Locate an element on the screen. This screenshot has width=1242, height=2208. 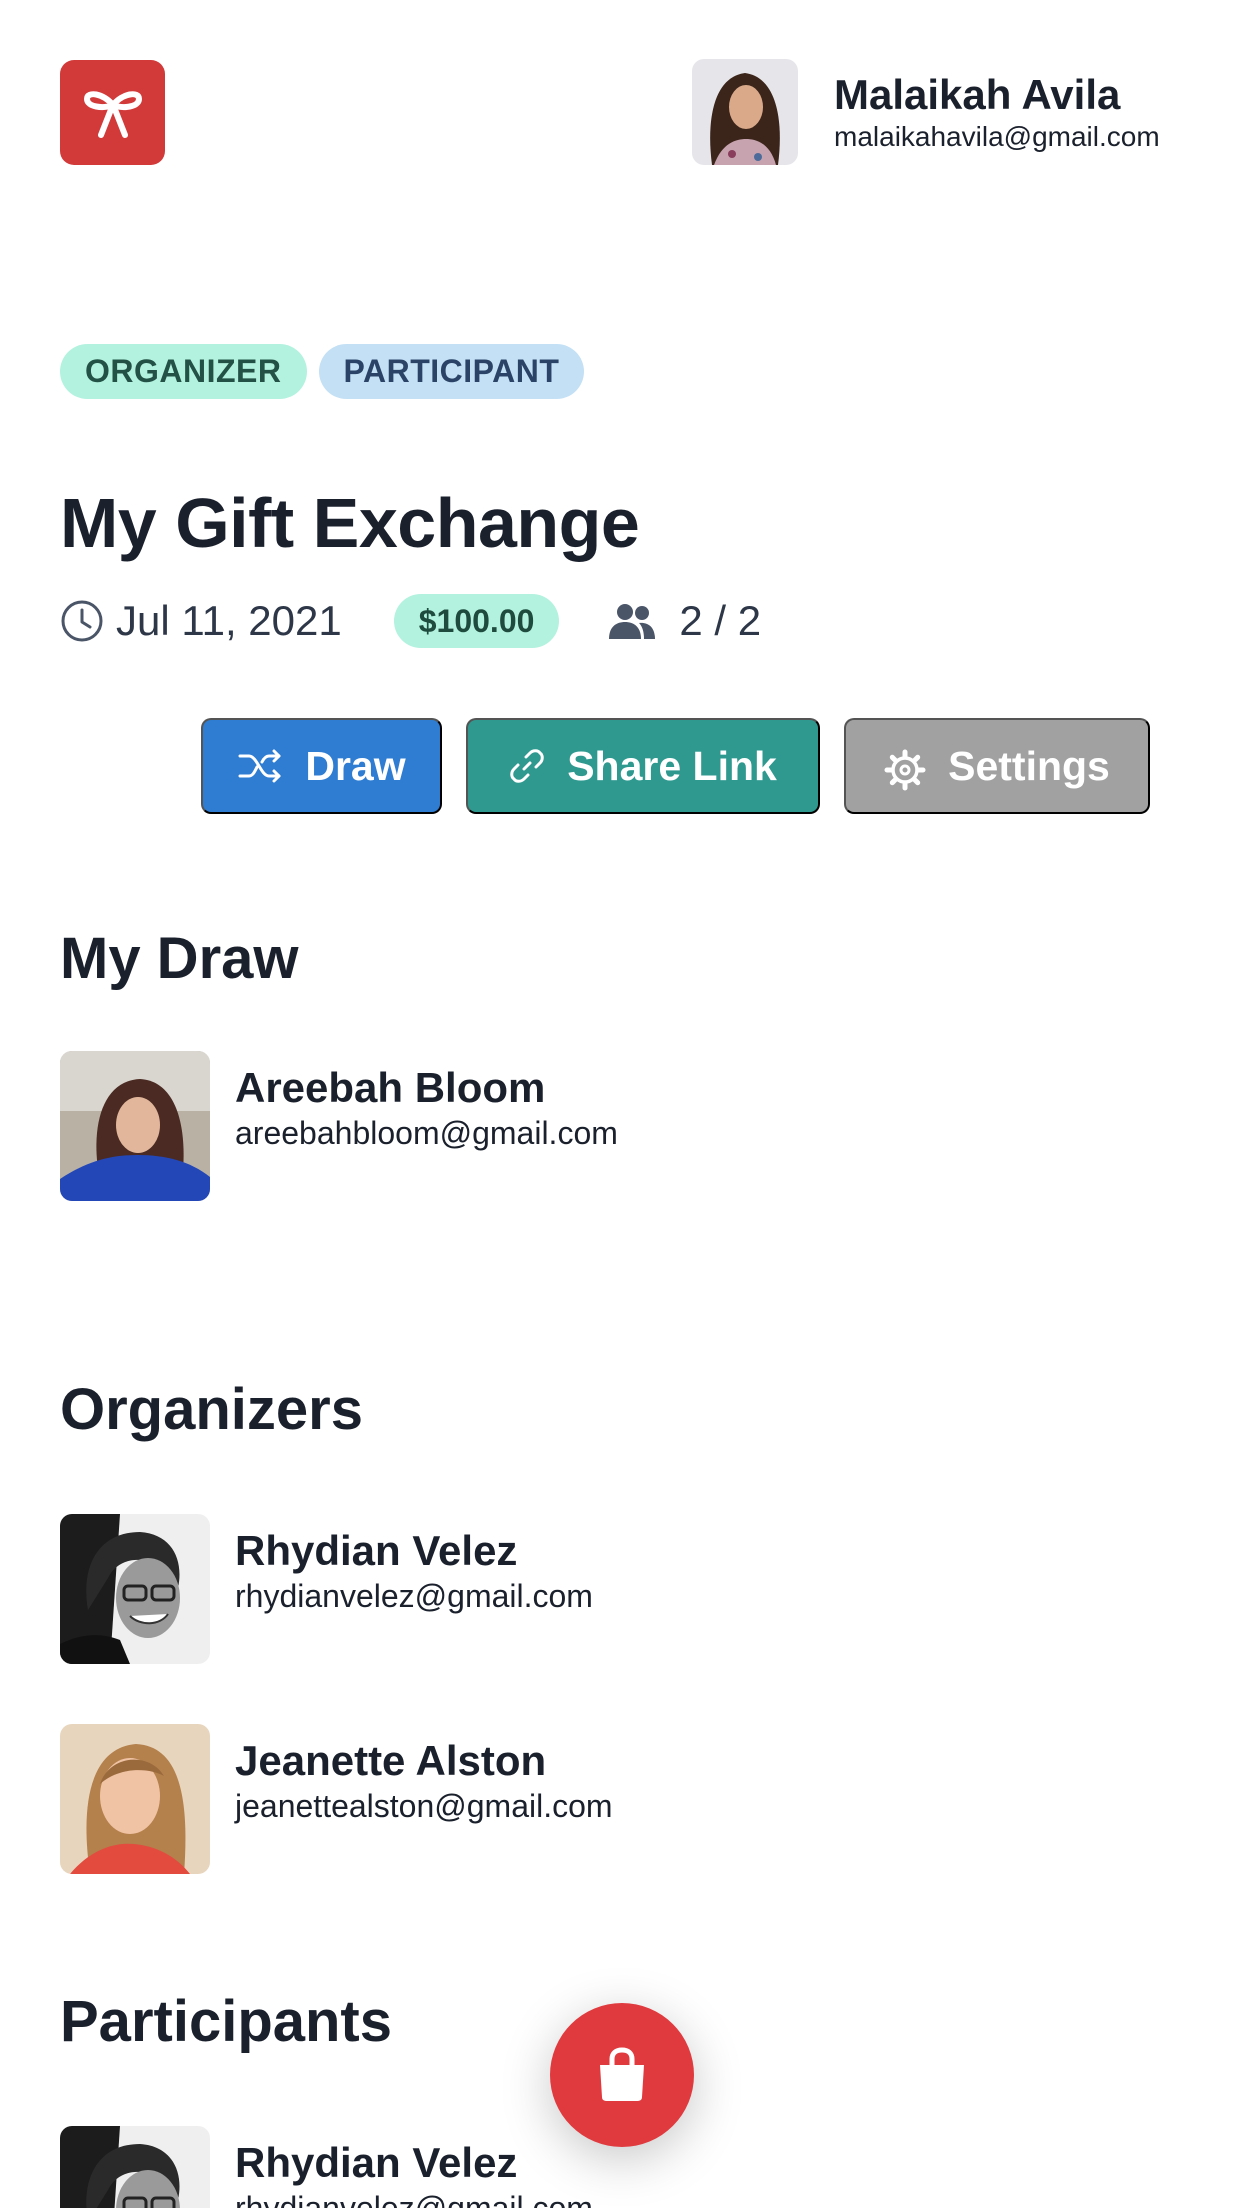
exchange-date-text: Jul 11, 2021 is located at coordinates (229, 620).